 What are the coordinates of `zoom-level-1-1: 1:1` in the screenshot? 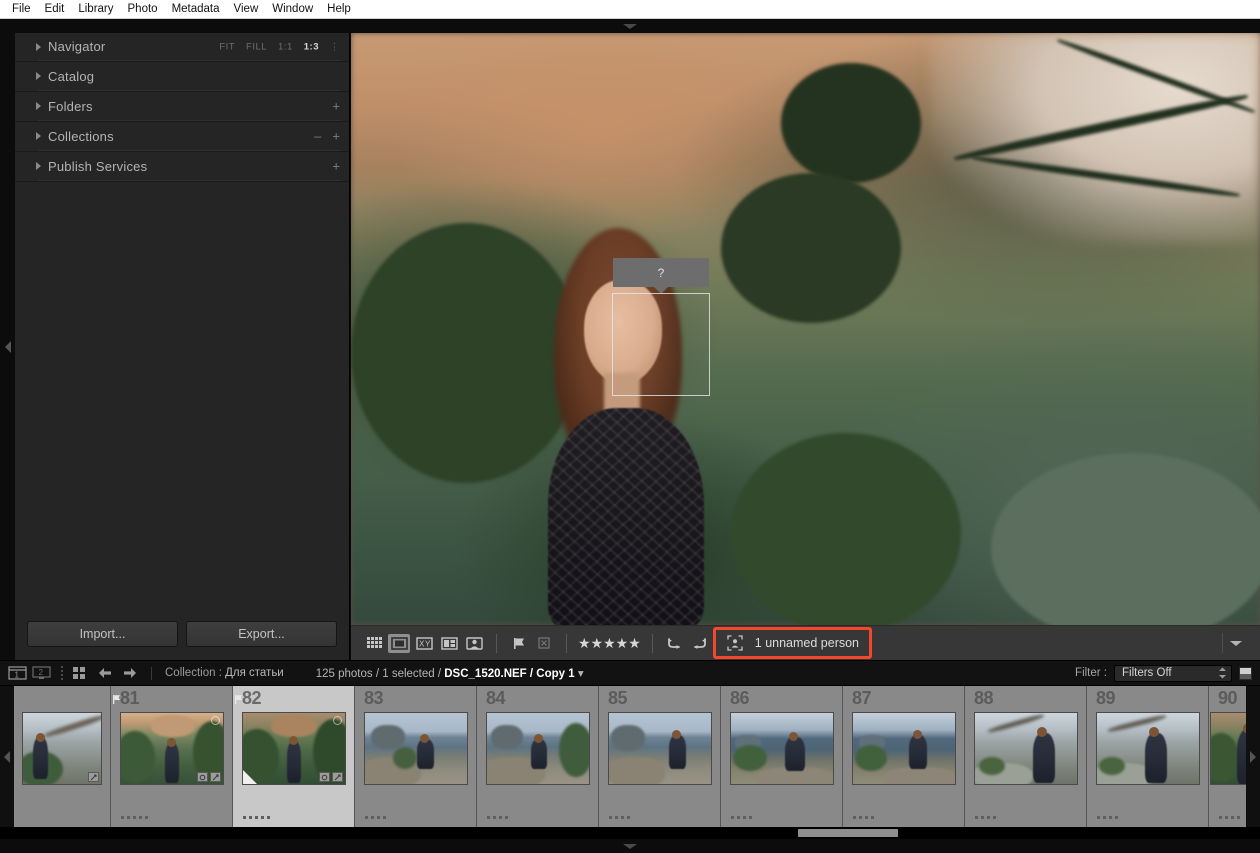 It's located at (285, 46).